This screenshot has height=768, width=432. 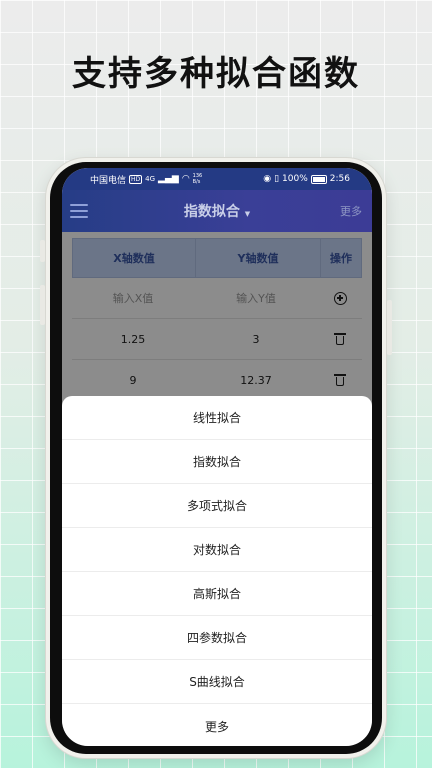 I want to click on battery-icon, so click(x=318, y=179).